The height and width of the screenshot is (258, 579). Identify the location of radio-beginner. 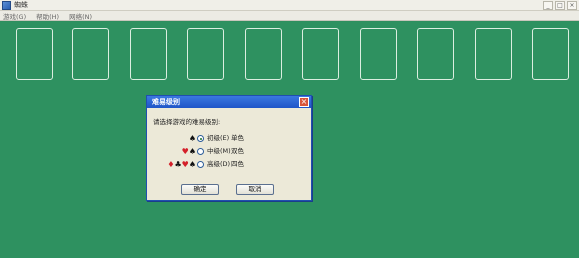
(200, 138).